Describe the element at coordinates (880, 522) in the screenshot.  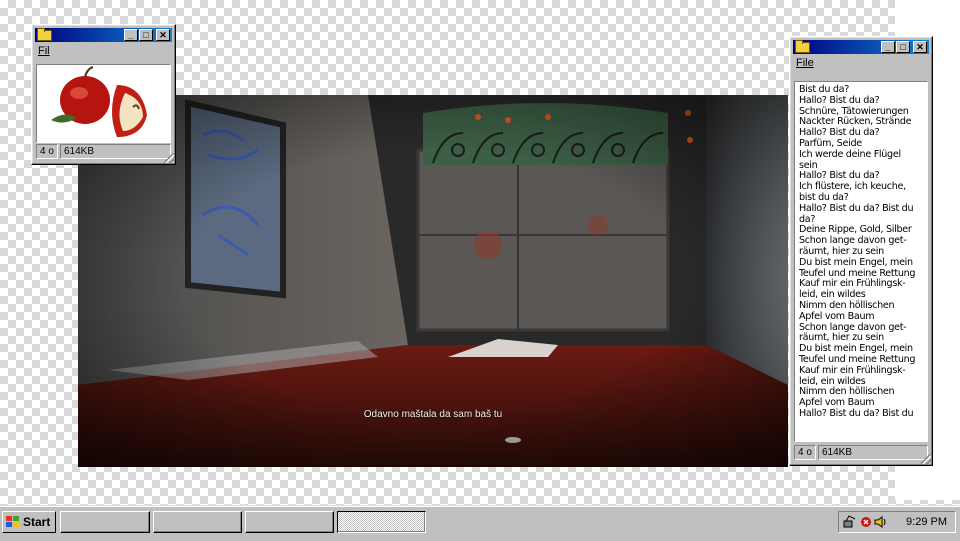
I see `volume-icon` at that location.